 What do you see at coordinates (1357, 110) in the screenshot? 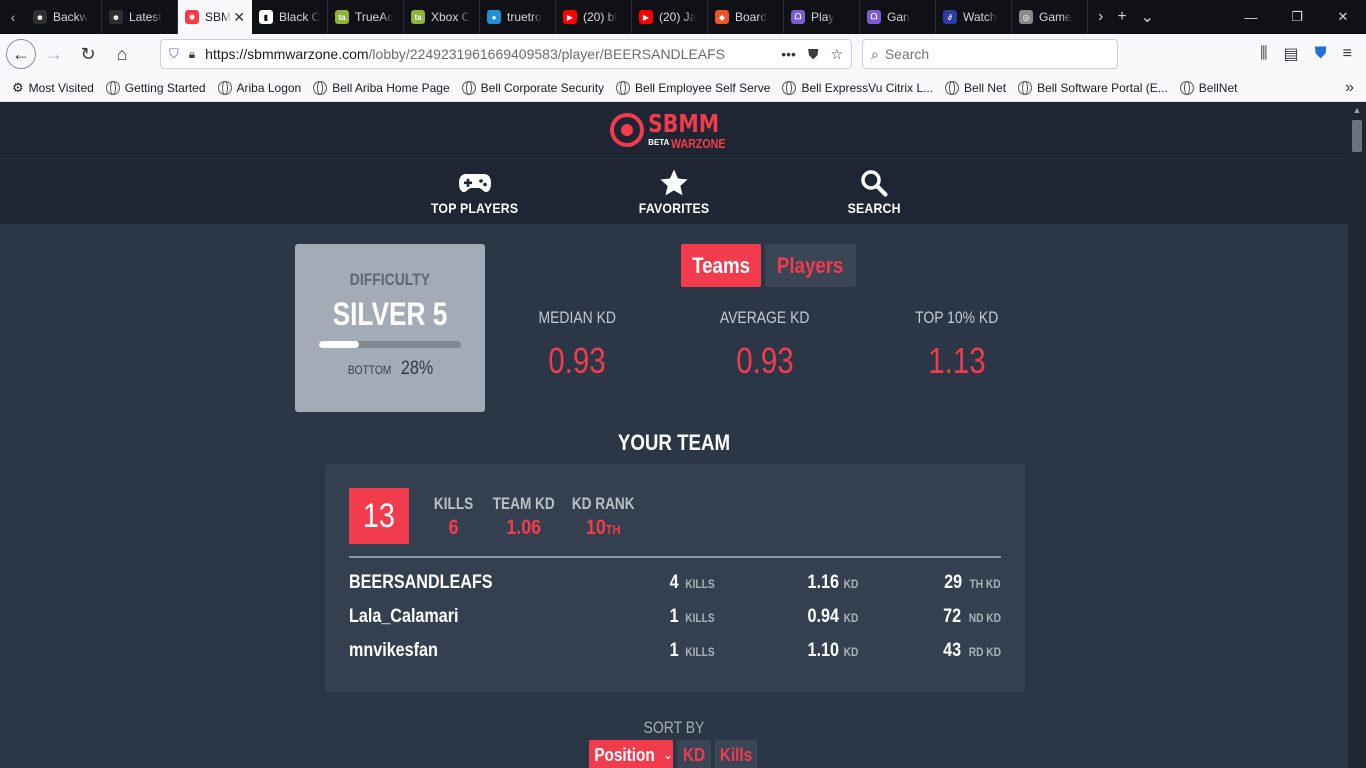
I see `scroll-up-arrow-icon: ▲` at bounding box center [1357, 110].